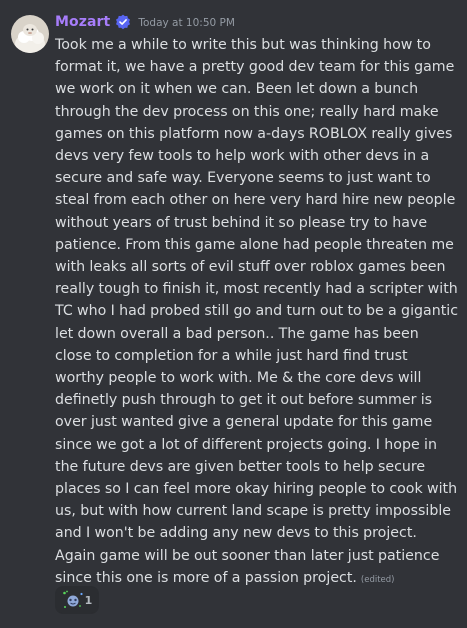 The width and height of the screenshot is (467, 628). I want to click on message-header: Mozart Today at 10:50 PM, so click(145, 22).